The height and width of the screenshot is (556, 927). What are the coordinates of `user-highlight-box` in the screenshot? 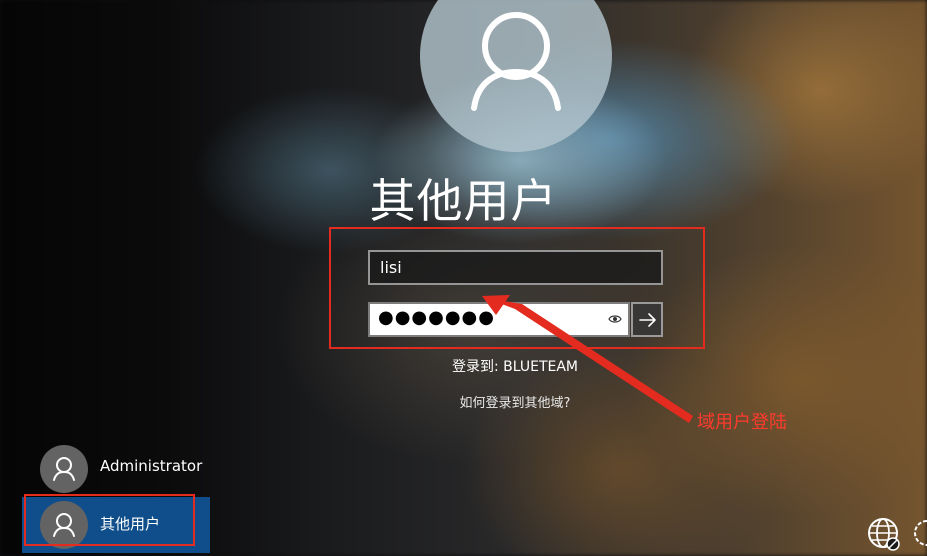 It's located at (109, 520).